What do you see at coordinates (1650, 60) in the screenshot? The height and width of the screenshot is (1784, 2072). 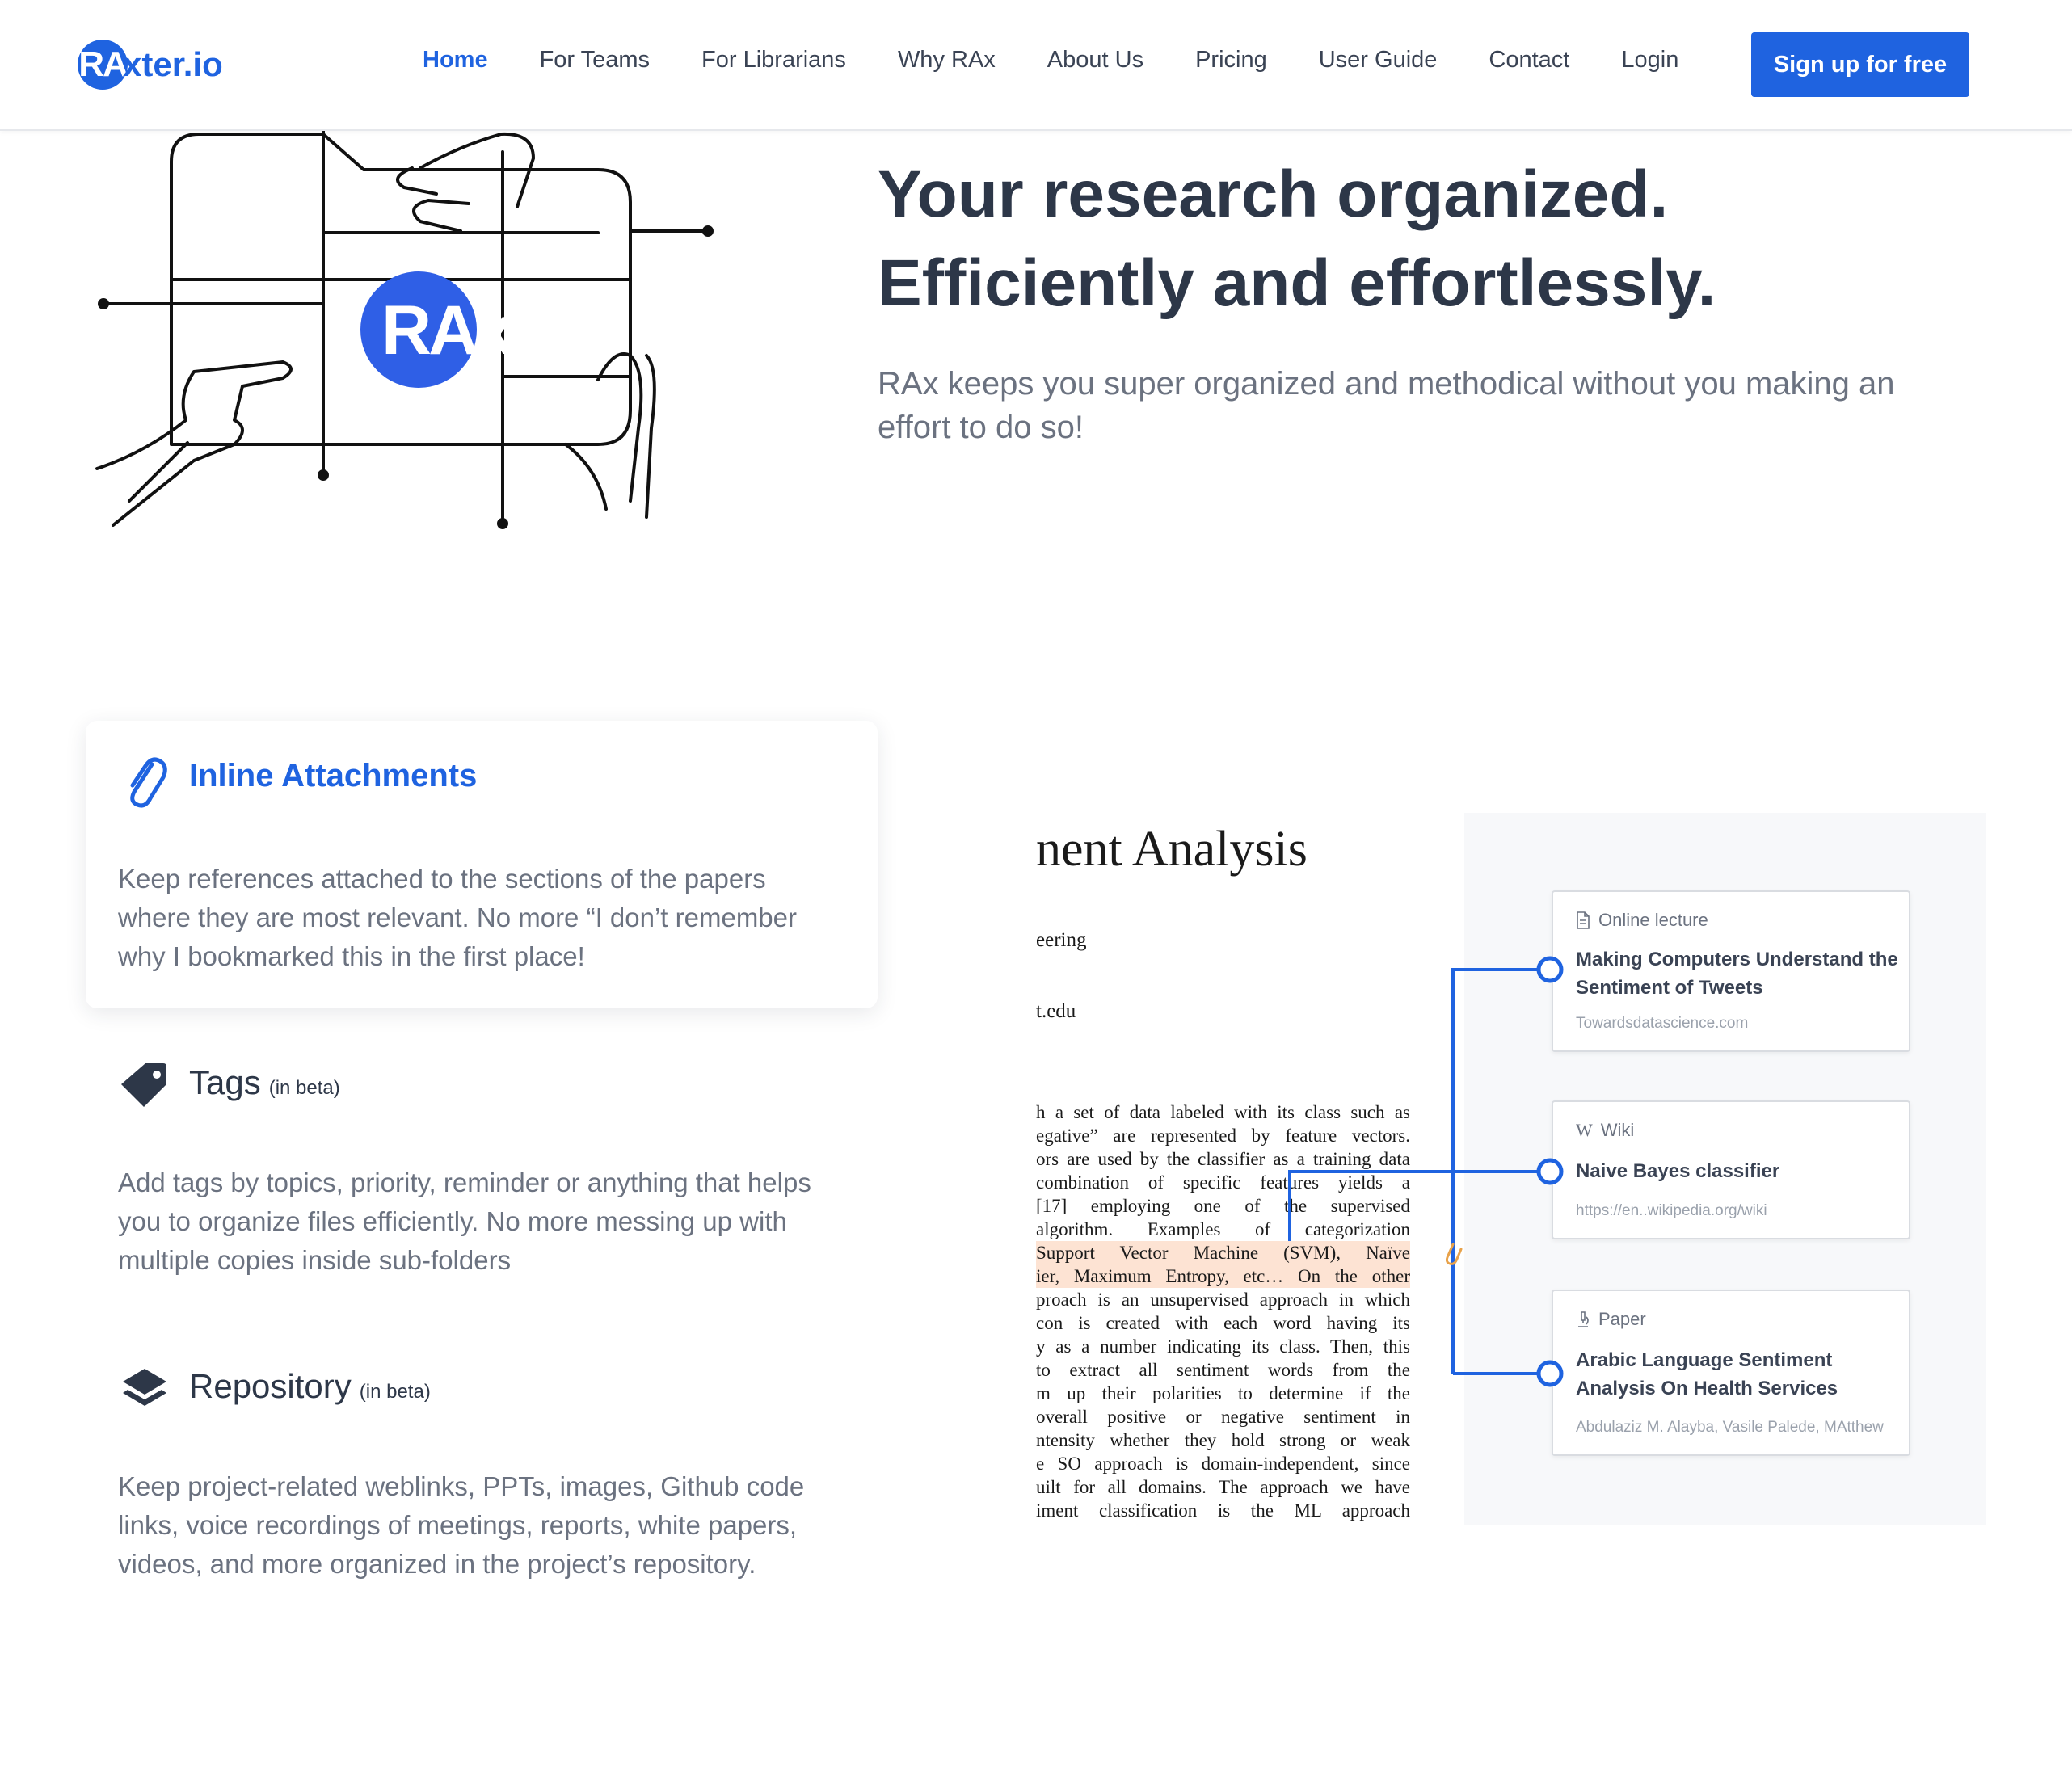 I see `nav-login: Login` at bounding box center [1650, 60].